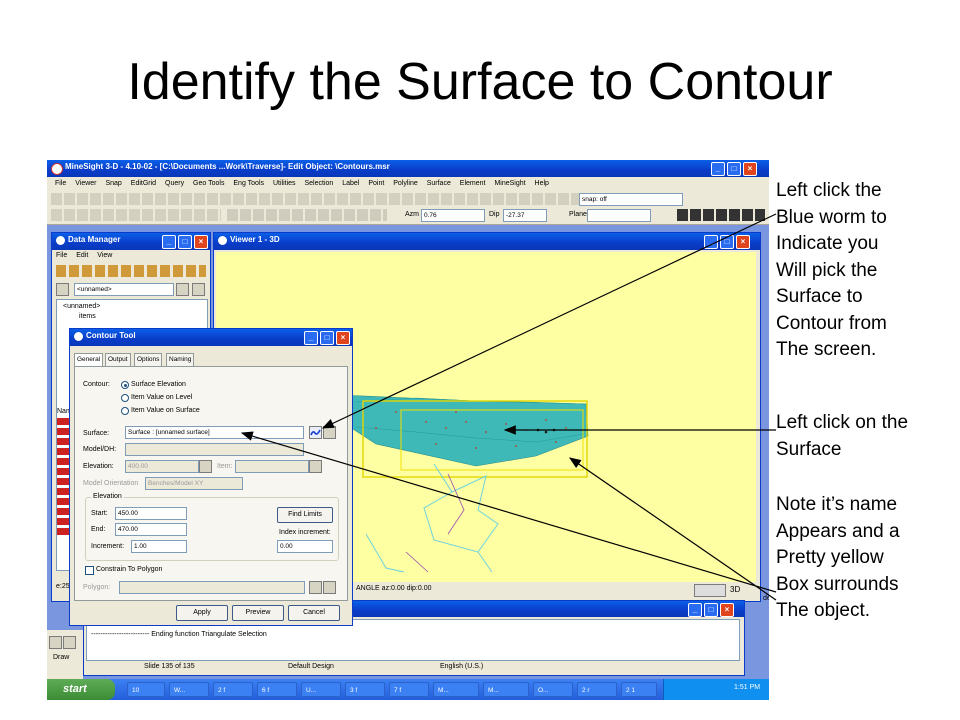  What do you see at coordinates (508, 512) in the screenshot?
I see `arrow-to-surface-name` at bounding box center [508, 512].